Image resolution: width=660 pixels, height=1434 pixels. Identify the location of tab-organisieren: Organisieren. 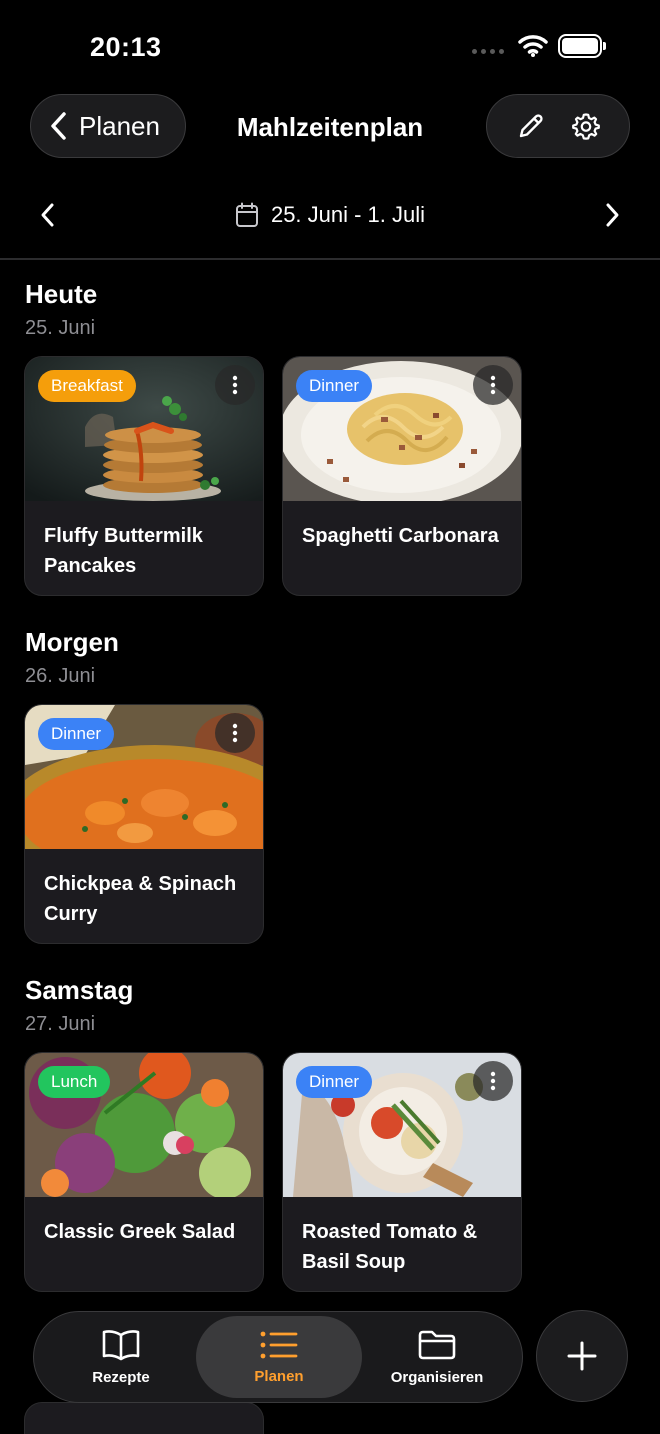
(437, 1357).